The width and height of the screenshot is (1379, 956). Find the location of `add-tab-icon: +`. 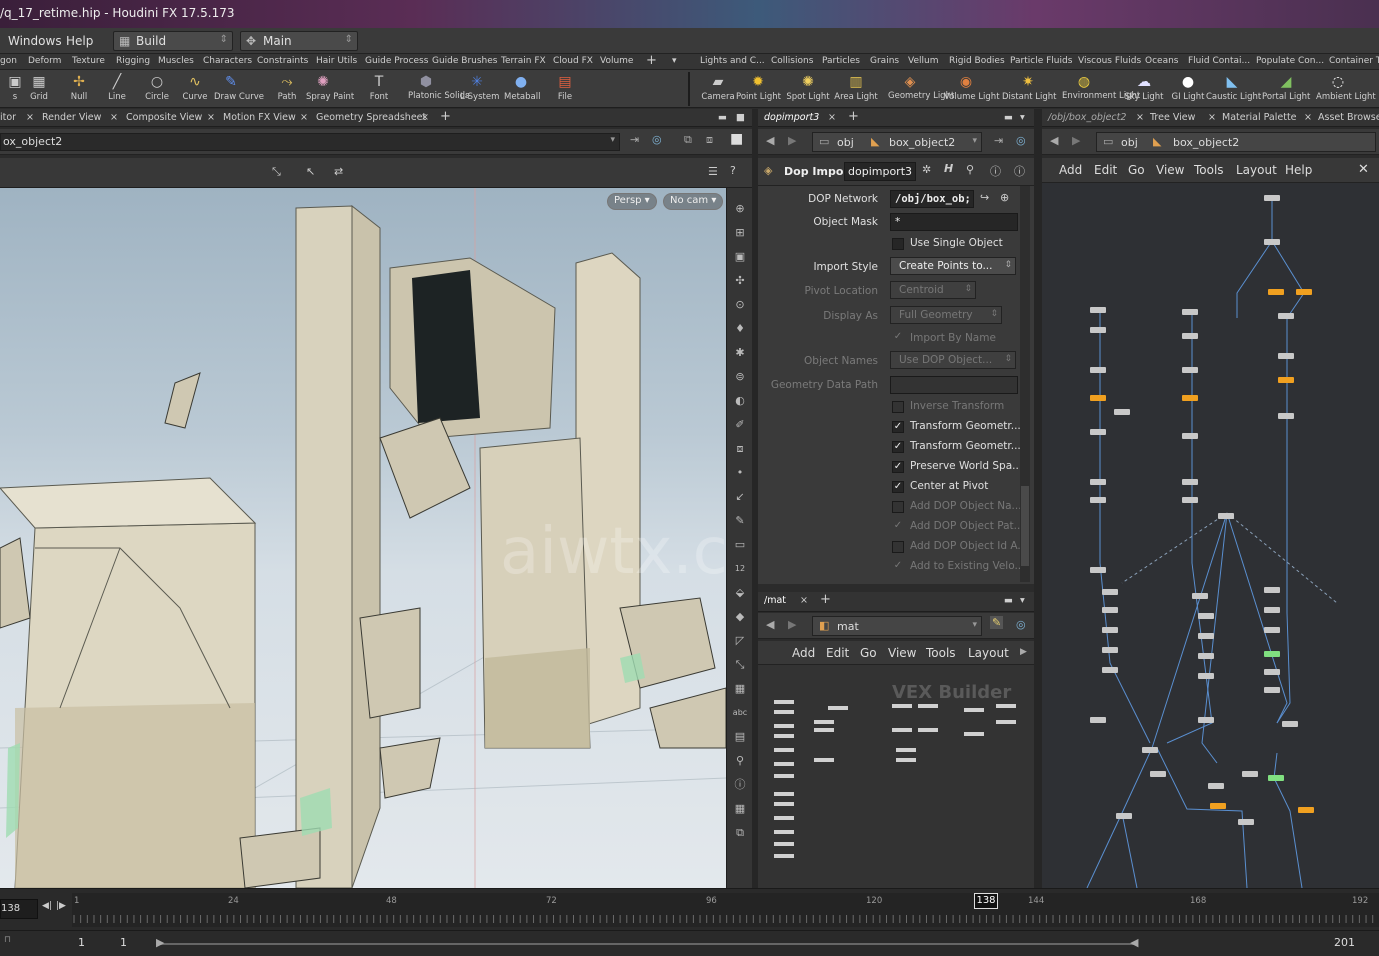

add-tab-icon: + is located at coordinates (853, 116).